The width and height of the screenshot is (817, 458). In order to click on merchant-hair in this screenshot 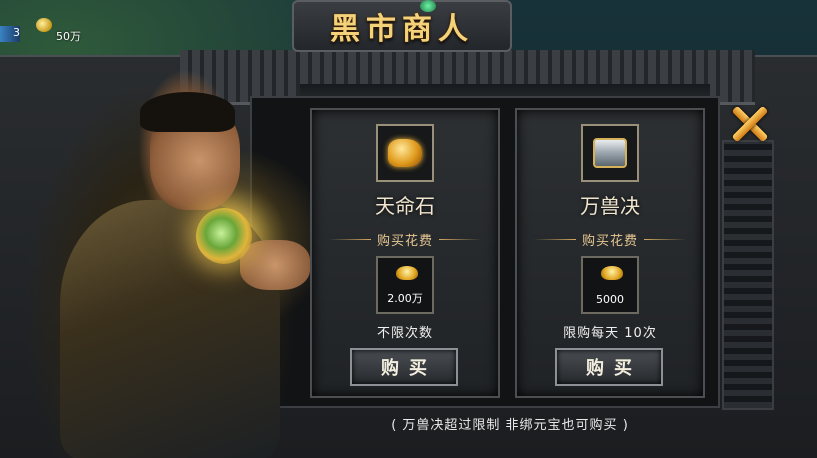, I will do `click(187, 112)`.